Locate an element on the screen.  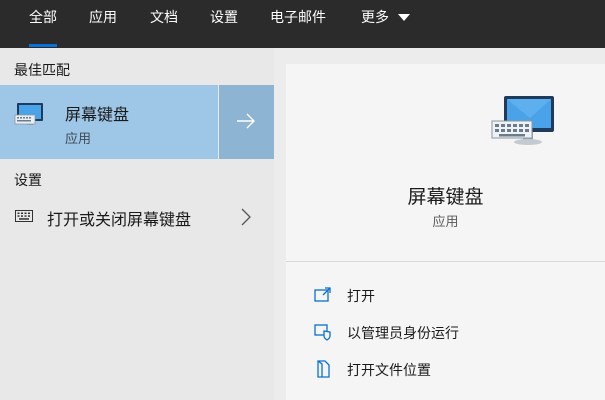
action-run-as-admin: 以管理员身份运行 is located at coordinates (445, 332).